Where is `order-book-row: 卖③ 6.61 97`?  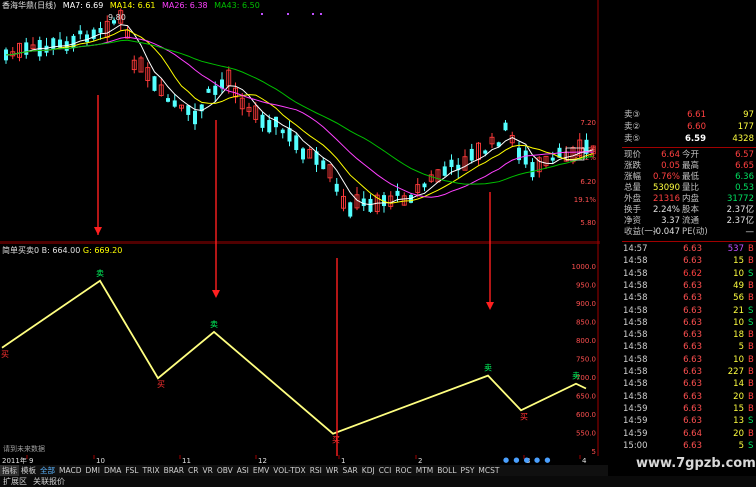 order-book-row: 卖③ 6.61 97 is located at coordinates (689, 115).